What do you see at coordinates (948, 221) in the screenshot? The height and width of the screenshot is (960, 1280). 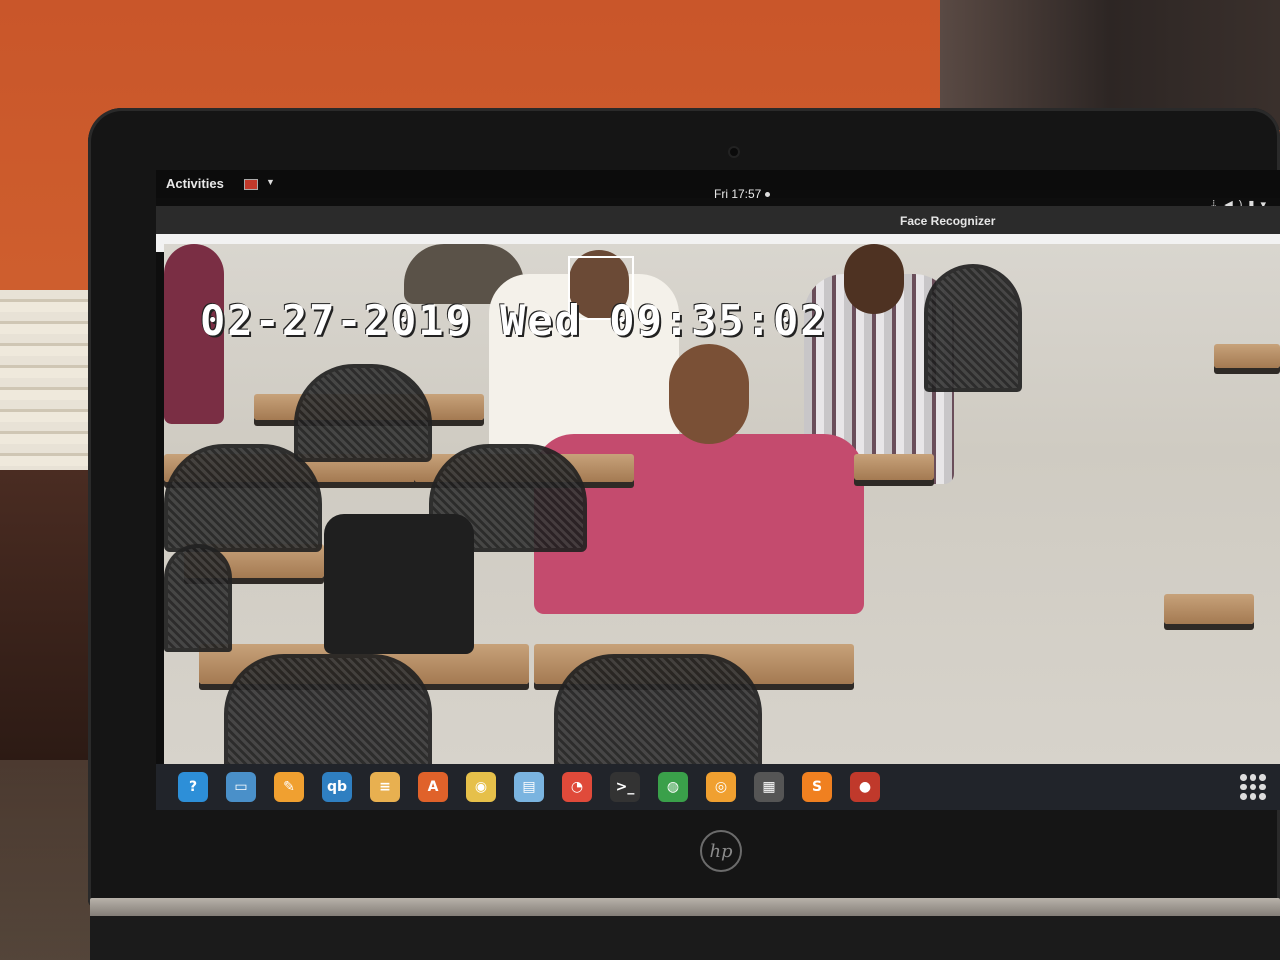 I see `window-title: Face Recognizer` at bounding box center [948, 221].